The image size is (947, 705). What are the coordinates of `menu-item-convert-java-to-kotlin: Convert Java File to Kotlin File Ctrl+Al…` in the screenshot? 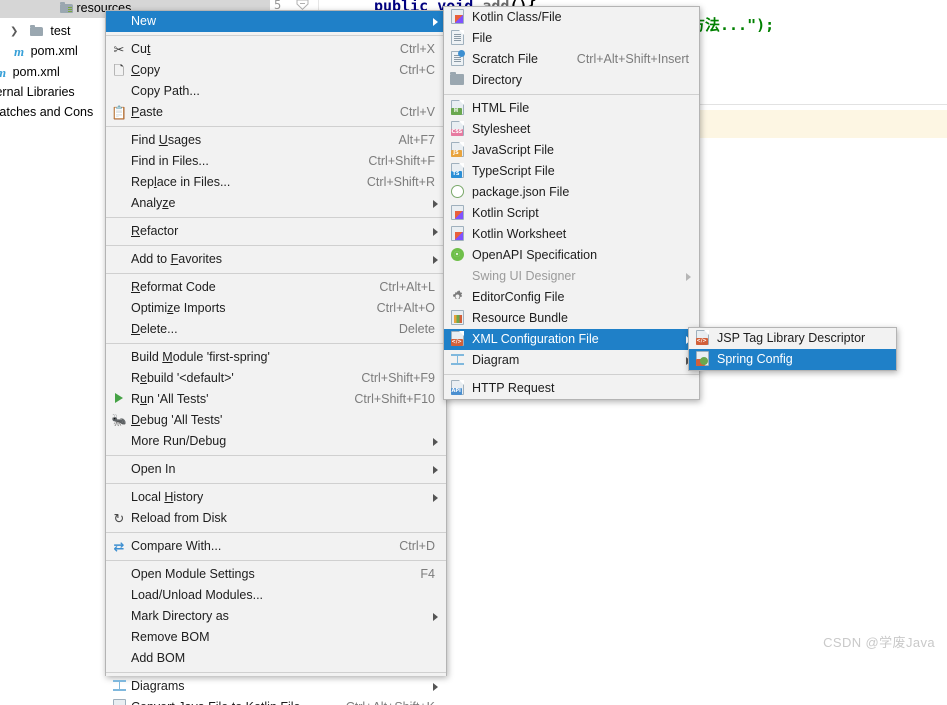 It's located at (276, 701).